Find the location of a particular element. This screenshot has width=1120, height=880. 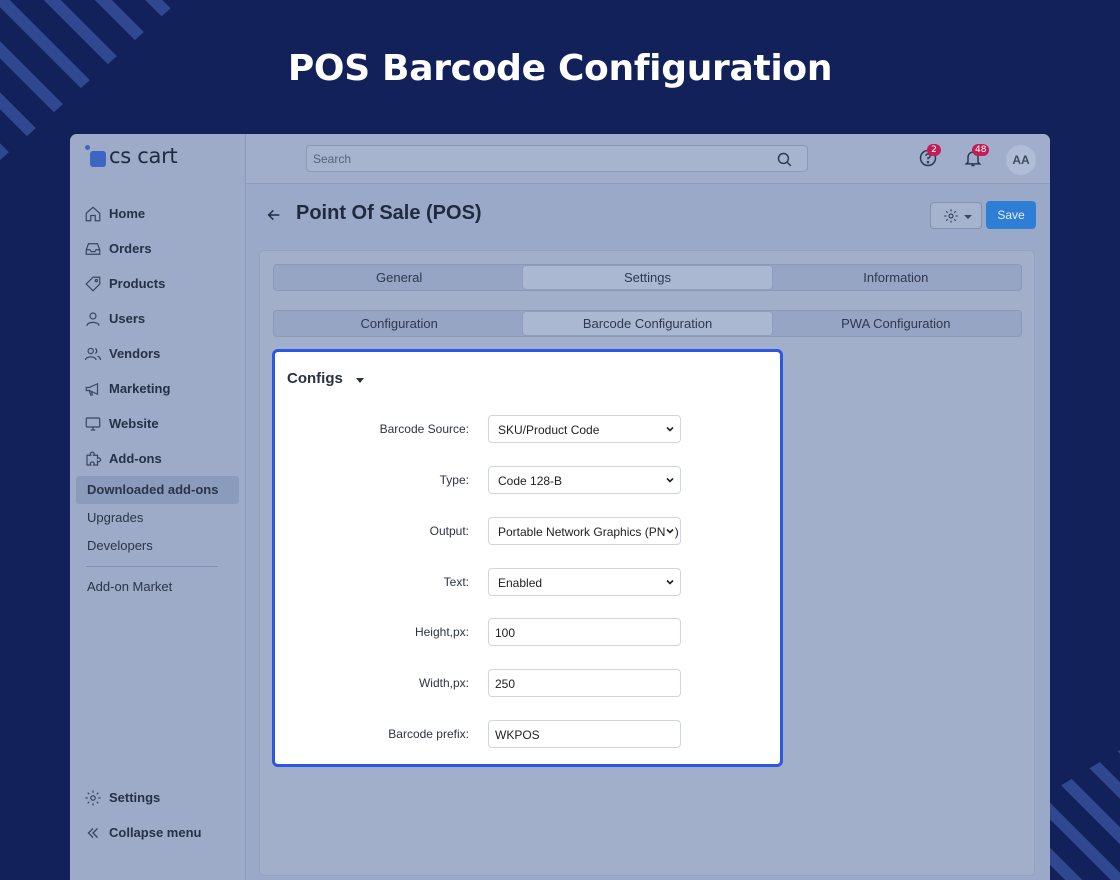

tab-general: General is located at coordinates (399, 277).